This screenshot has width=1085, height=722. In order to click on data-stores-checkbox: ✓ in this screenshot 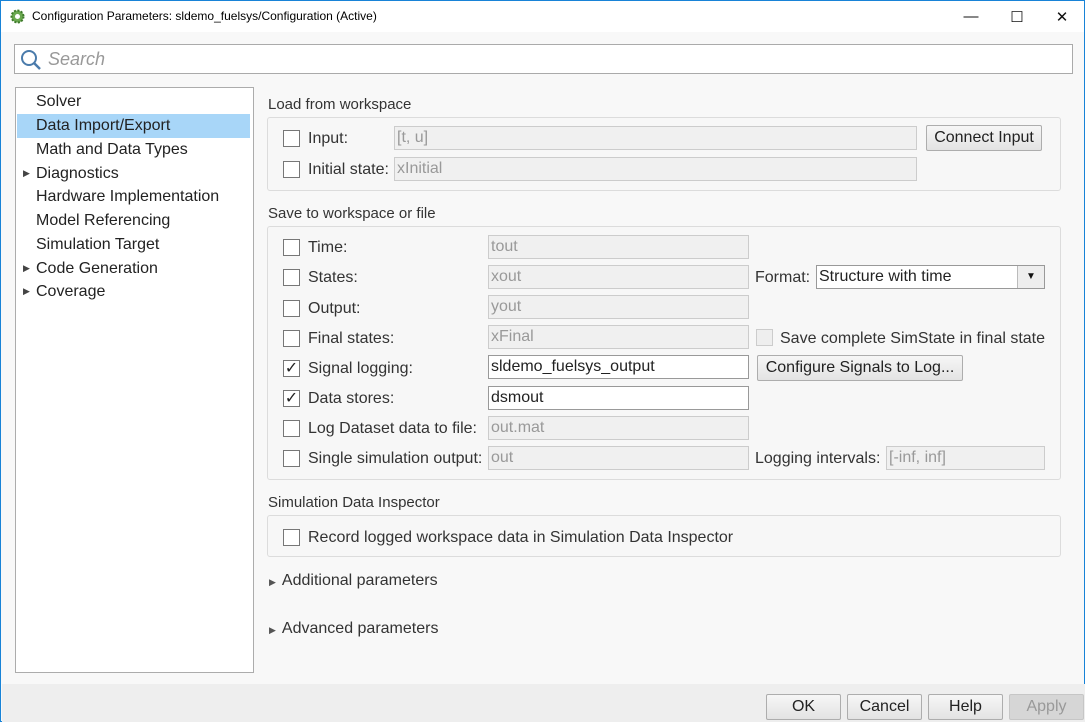, I will do `click(291, 398)`.